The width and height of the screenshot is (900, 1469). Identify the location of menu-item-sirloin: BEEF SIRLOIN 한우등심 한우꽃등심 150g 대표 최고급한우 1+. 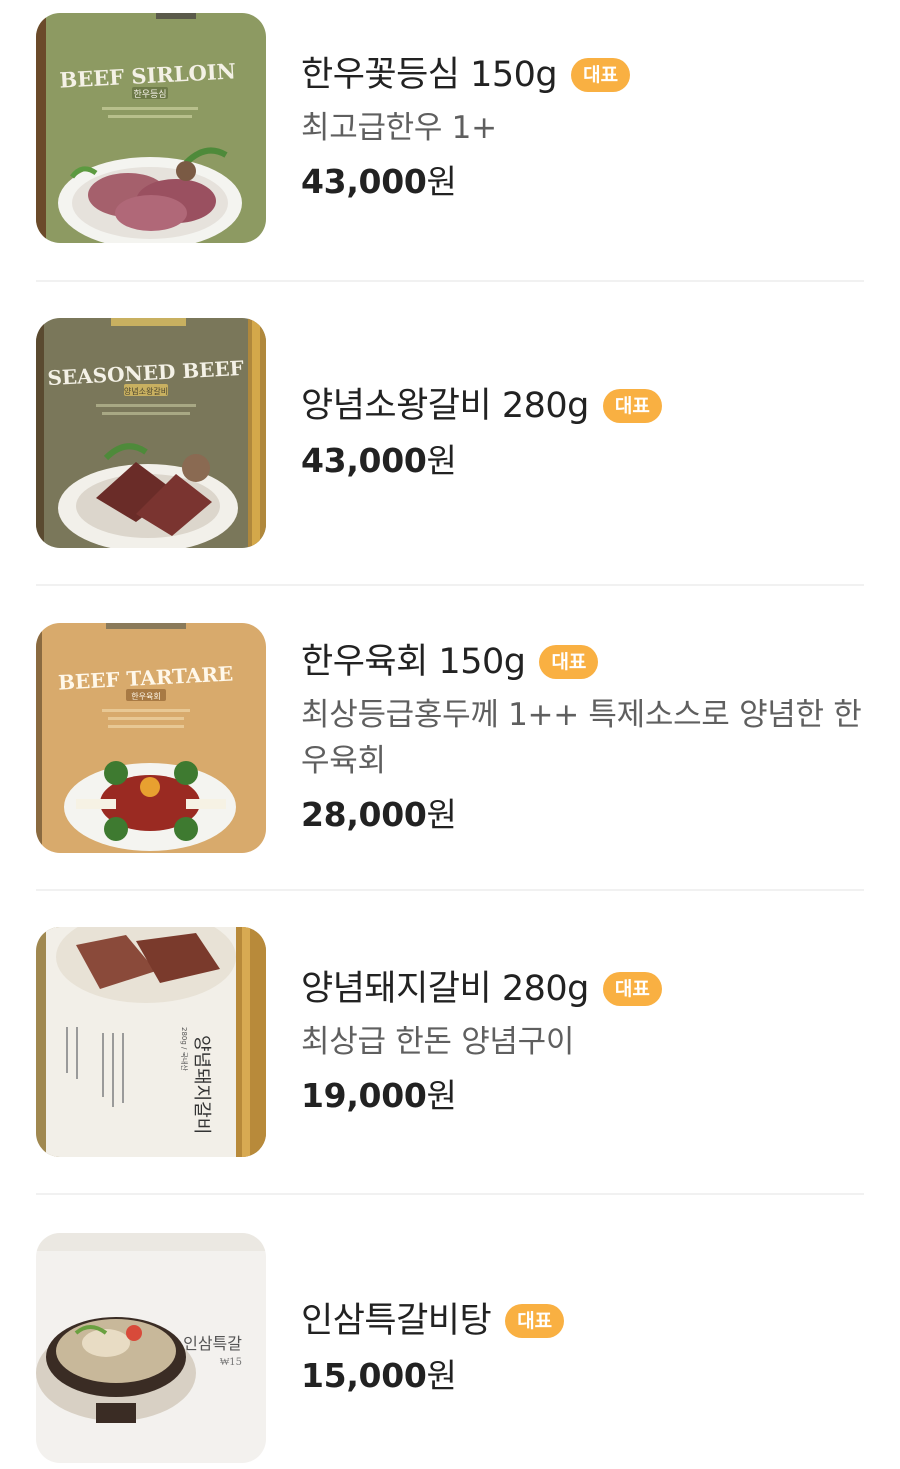
(450, 128).